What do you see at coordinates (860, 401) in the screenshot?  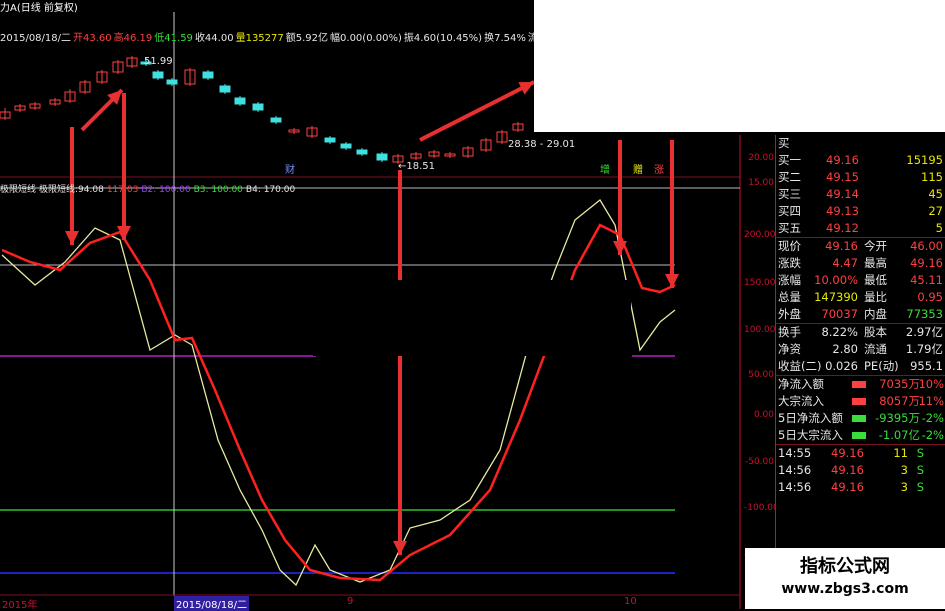 I see `flow-row: 大宗流入 8057万 11%` at bounding box center [860, 401].